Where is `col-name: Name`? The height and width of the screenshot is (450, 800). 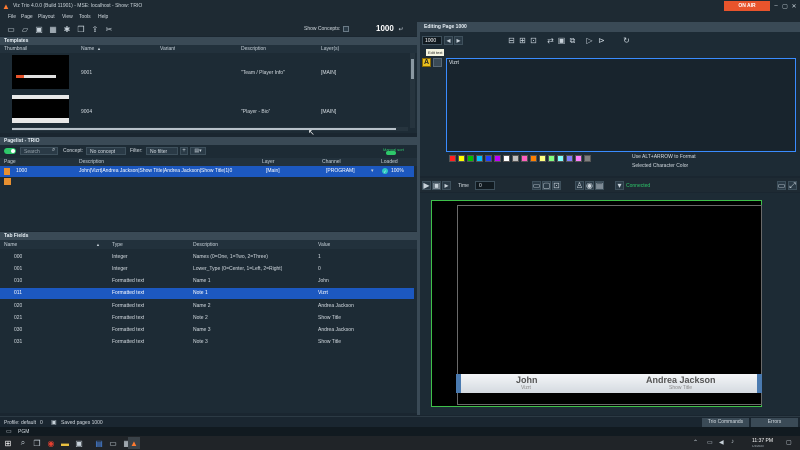 col-name: Name is located at coordinates (10, 245).